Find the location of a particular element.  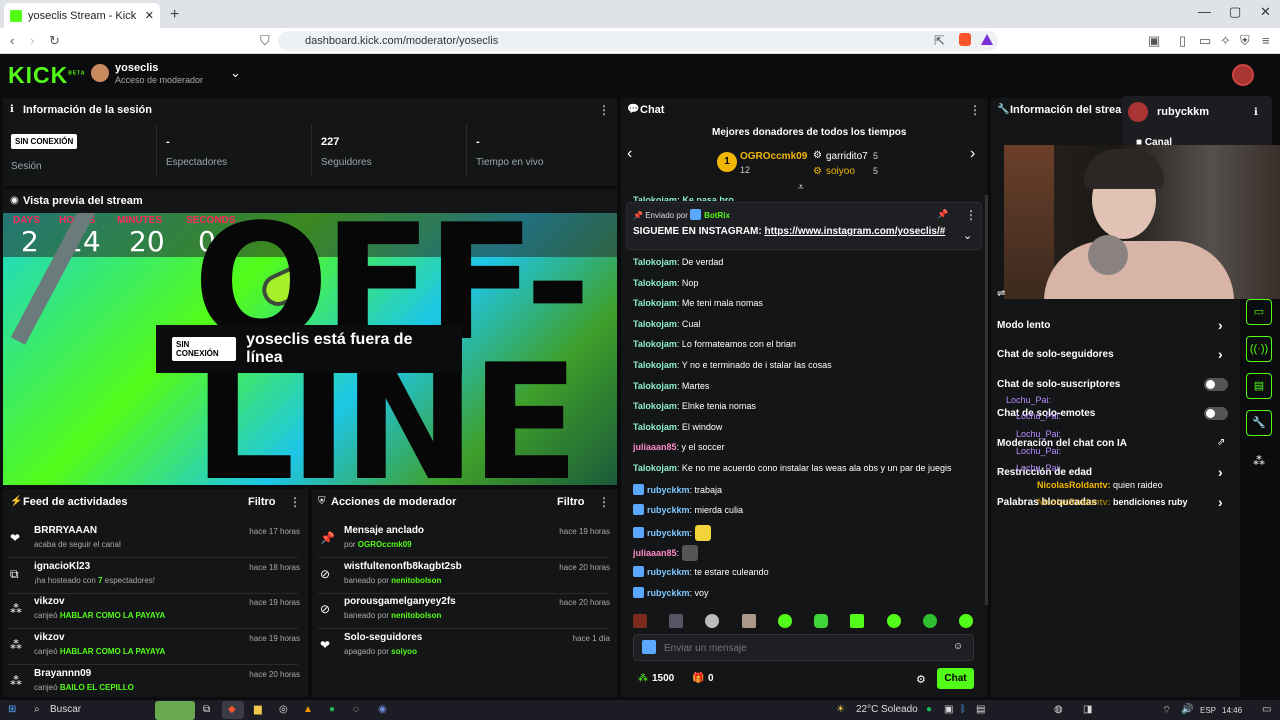

donor-name: soiyoo is located at coordinates (840, 171).